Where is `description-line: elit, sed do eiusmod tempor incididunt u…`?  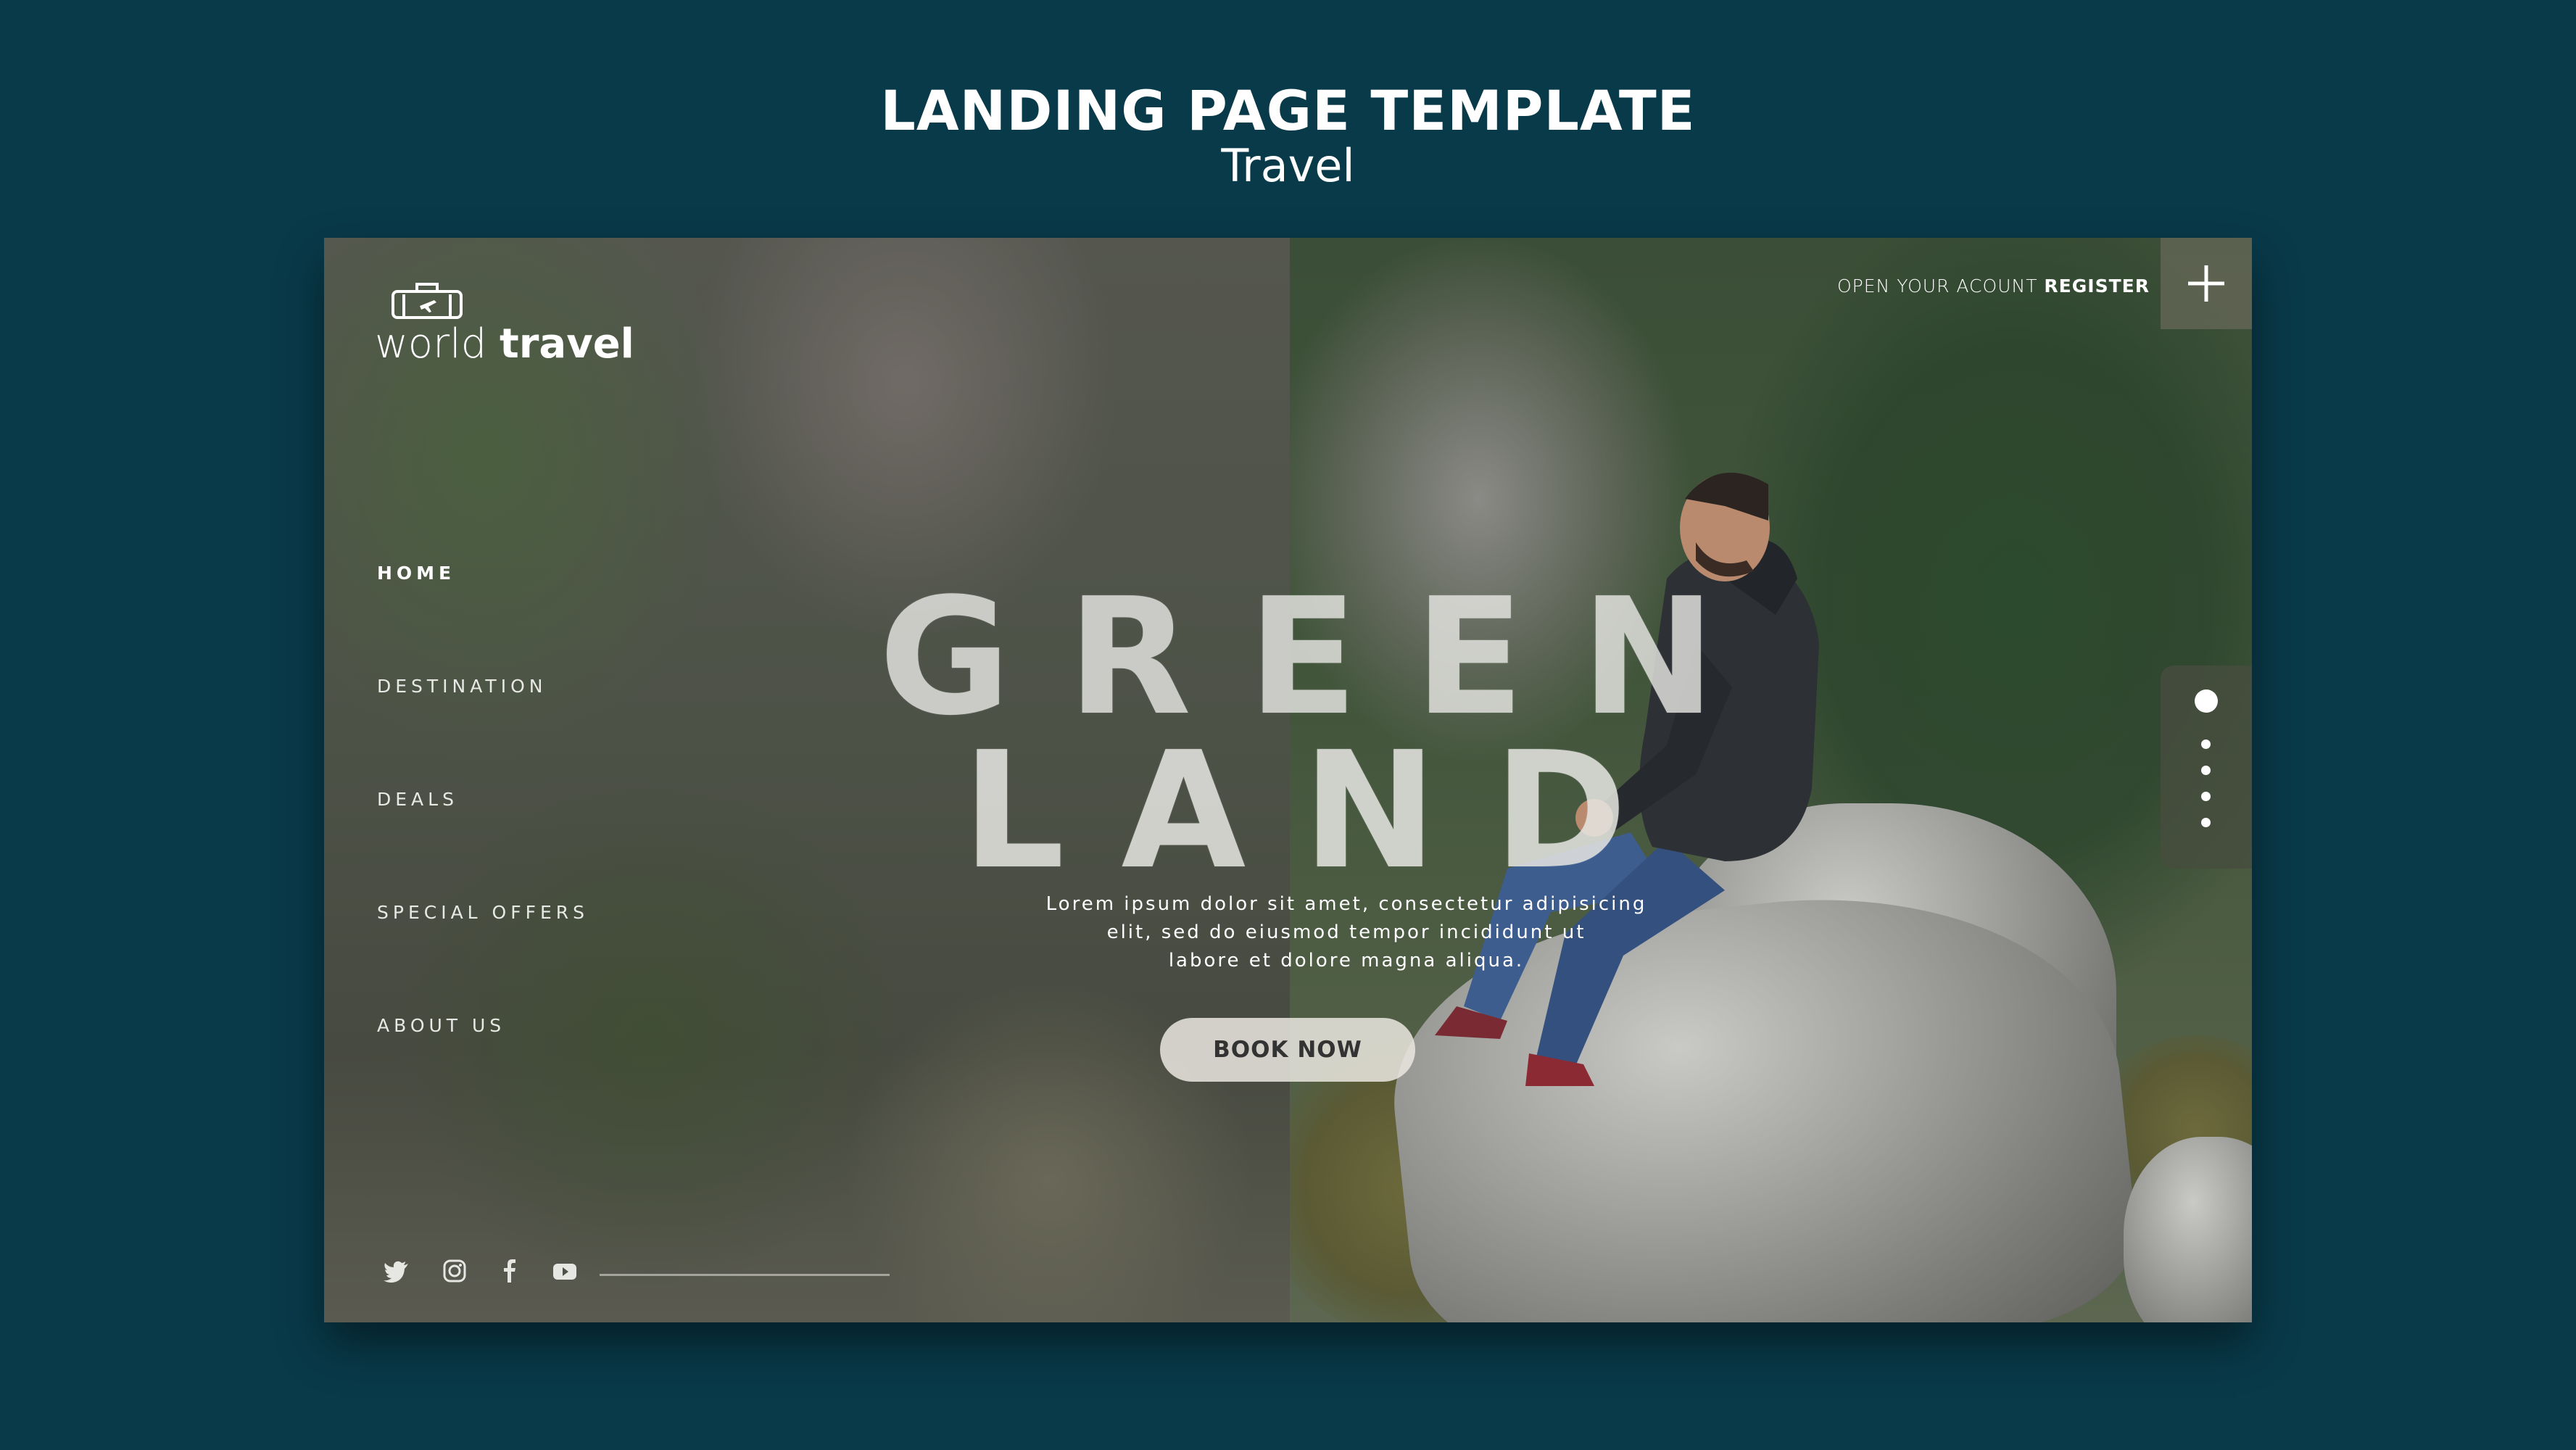
description-line: elit, sed do eiusmod tempor incididunt u… is located at coordinates (1346, 932).